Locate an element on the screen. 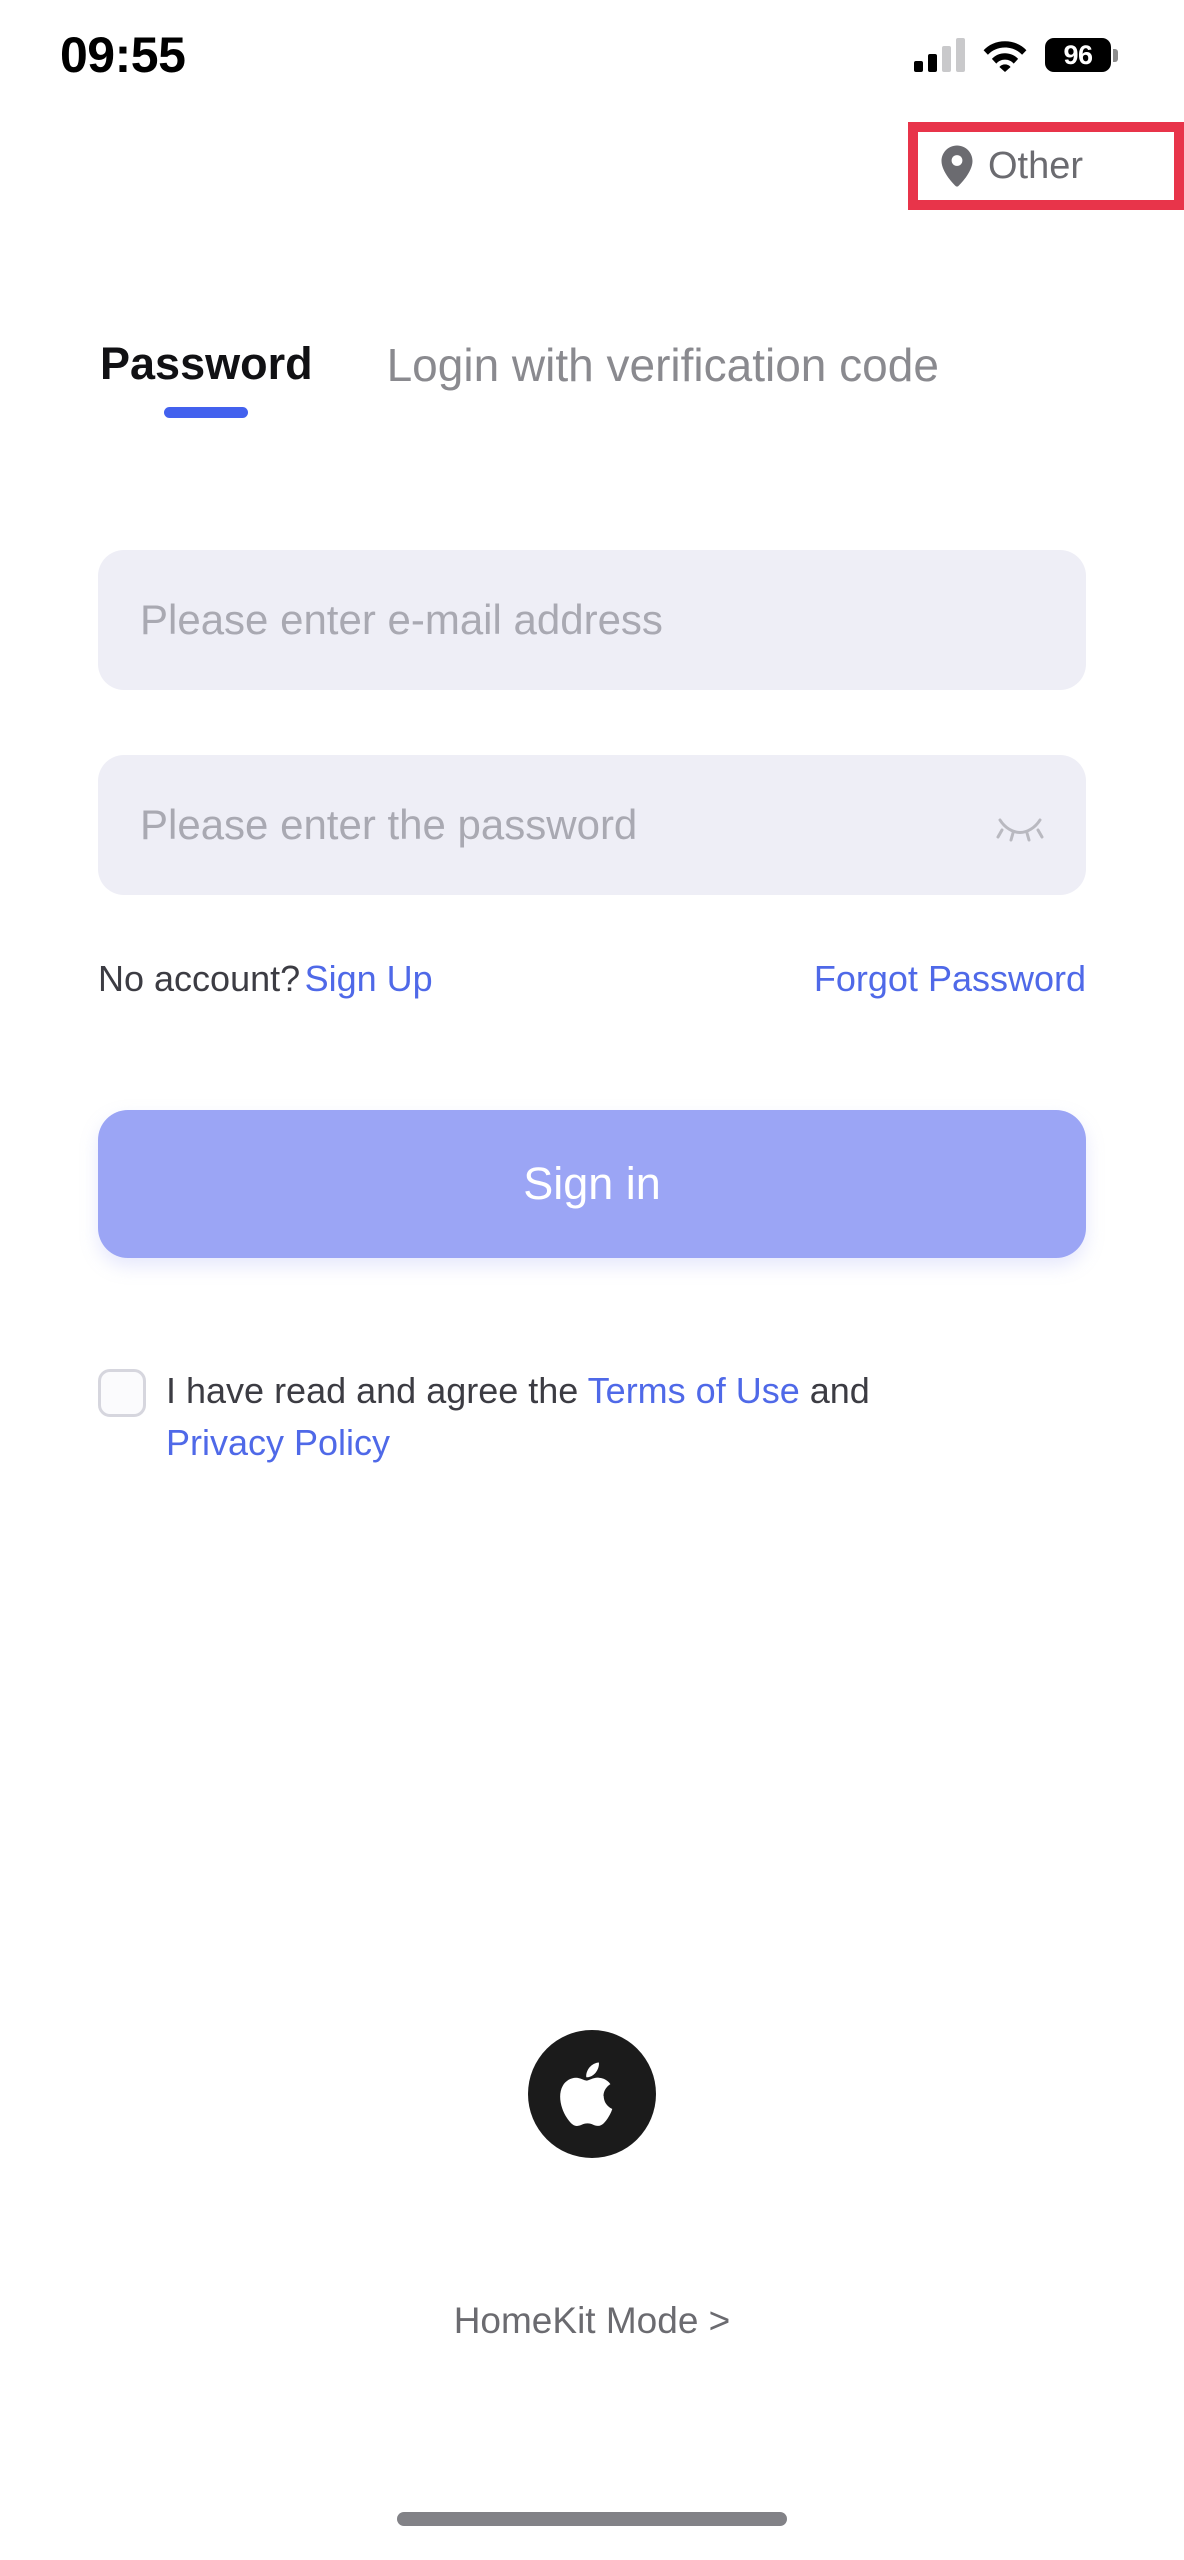  battery-level-label: 96 is located at coordinates (1078, 54).